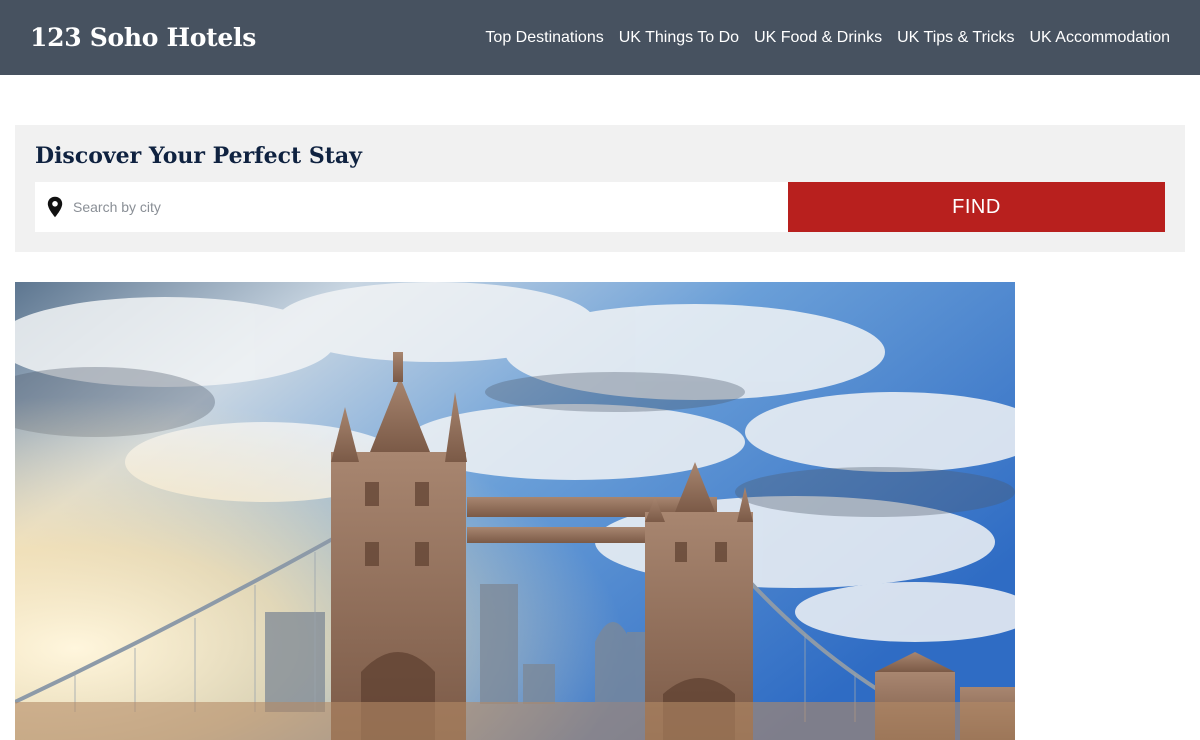 The height and width of the screenshot is (740, 1200). What do you see at coordinates (55, 207) in the screenshot?
I see `map-pin-icon` at bounding box center [55, 207].